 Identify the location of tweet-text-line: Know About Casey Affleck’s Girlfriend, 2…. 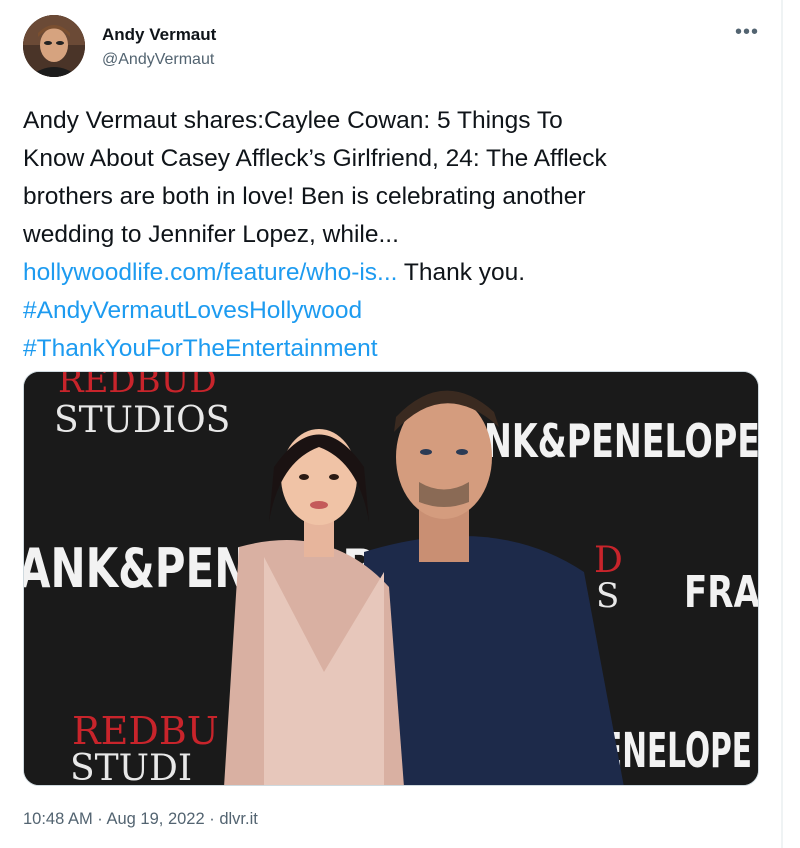
(315, 158).